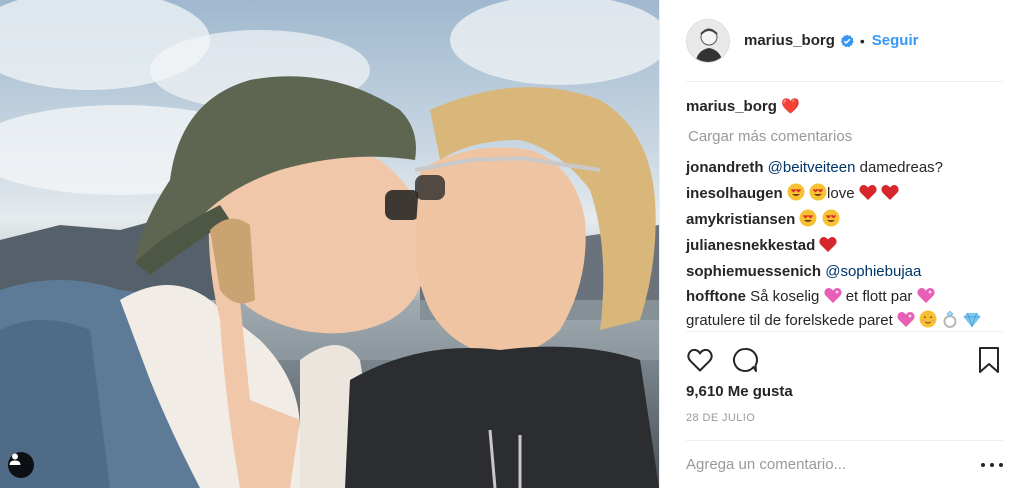  I want to click on comment-item: sophiemuessenich @sophiebujaa, so click(847, 272).